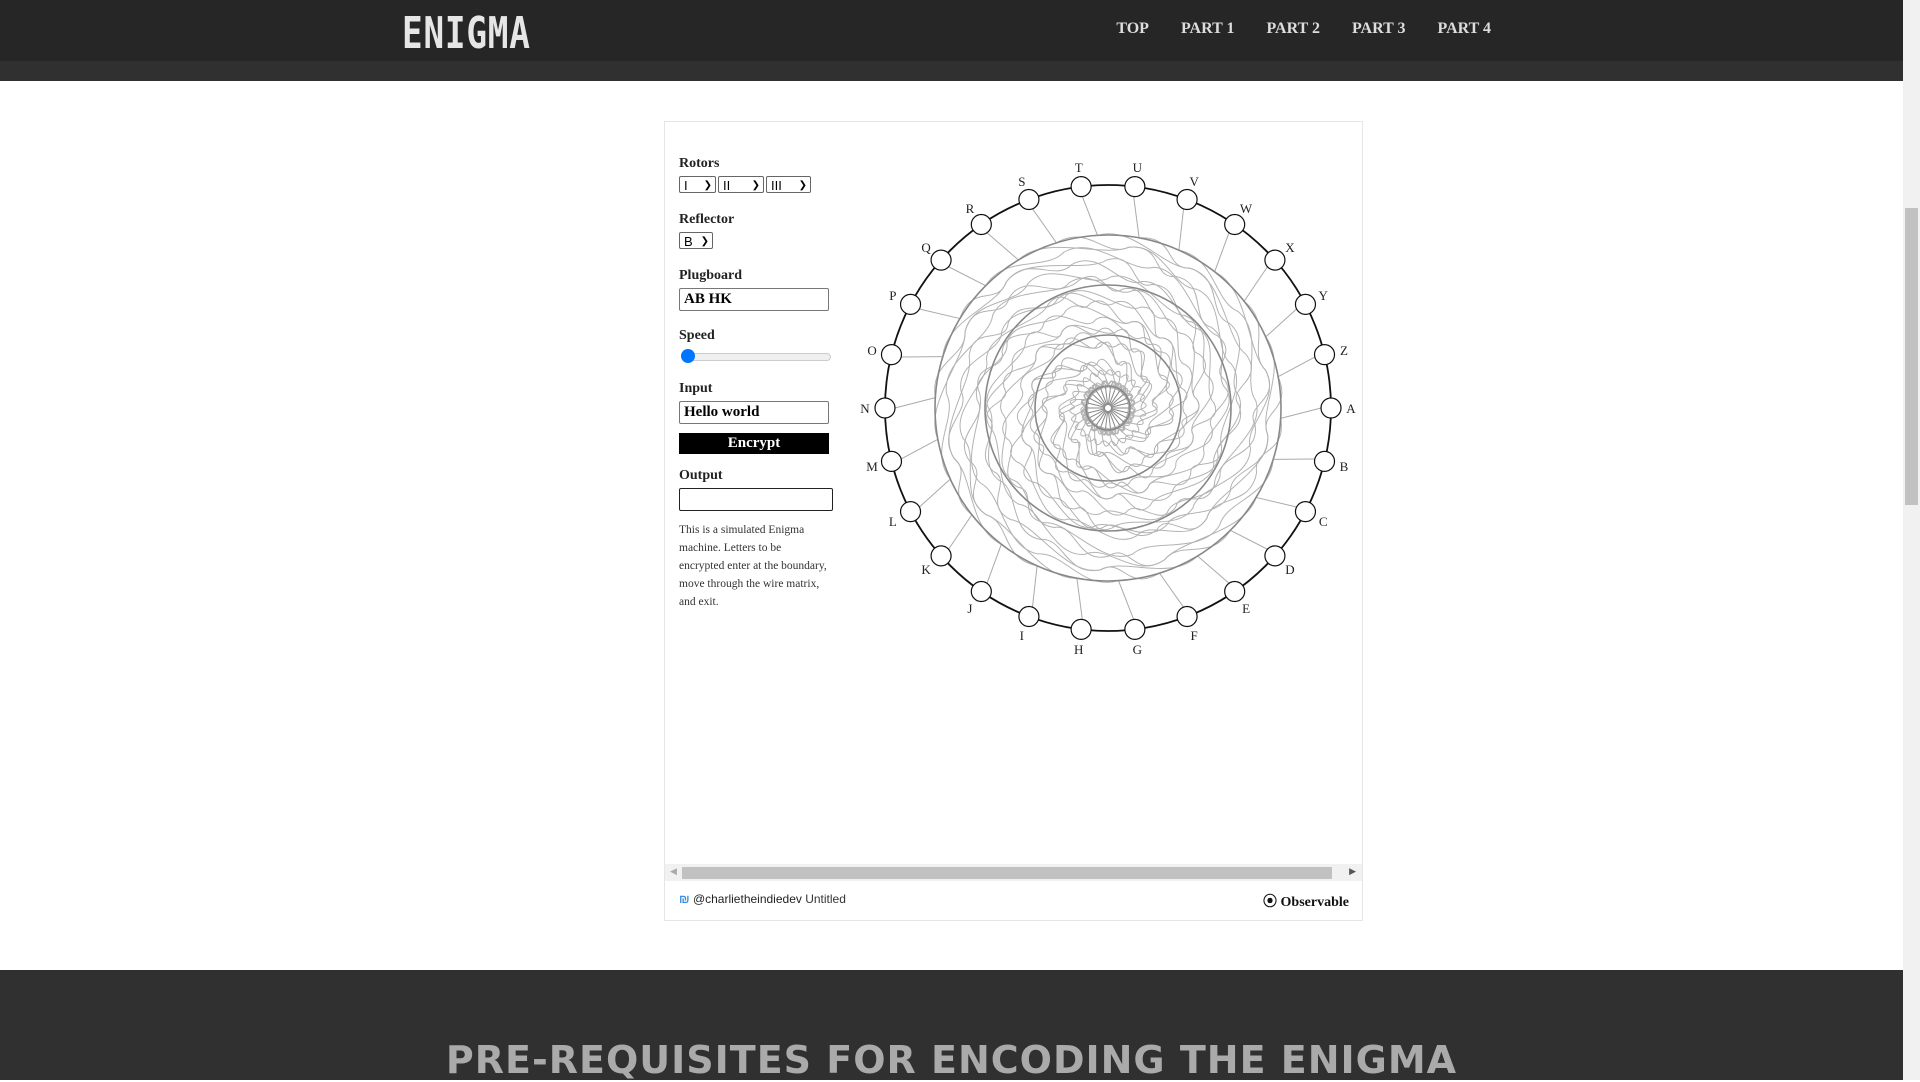 Image resolution: width=1920 pixels, height=1082 pixels. Describe the element at coordinates (1344, 350) in the screenshot. I see `letter-label-z: Z` at that location.